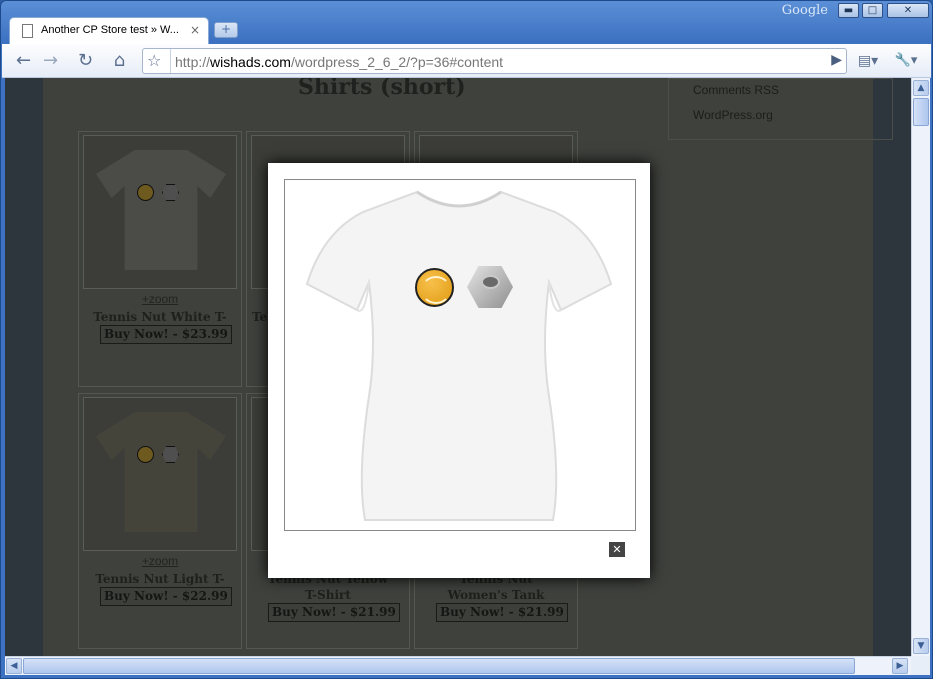  Describe the element at coordinates (382, 89) in the screenshot. I see `page-title: Shirts (short)` at that location.